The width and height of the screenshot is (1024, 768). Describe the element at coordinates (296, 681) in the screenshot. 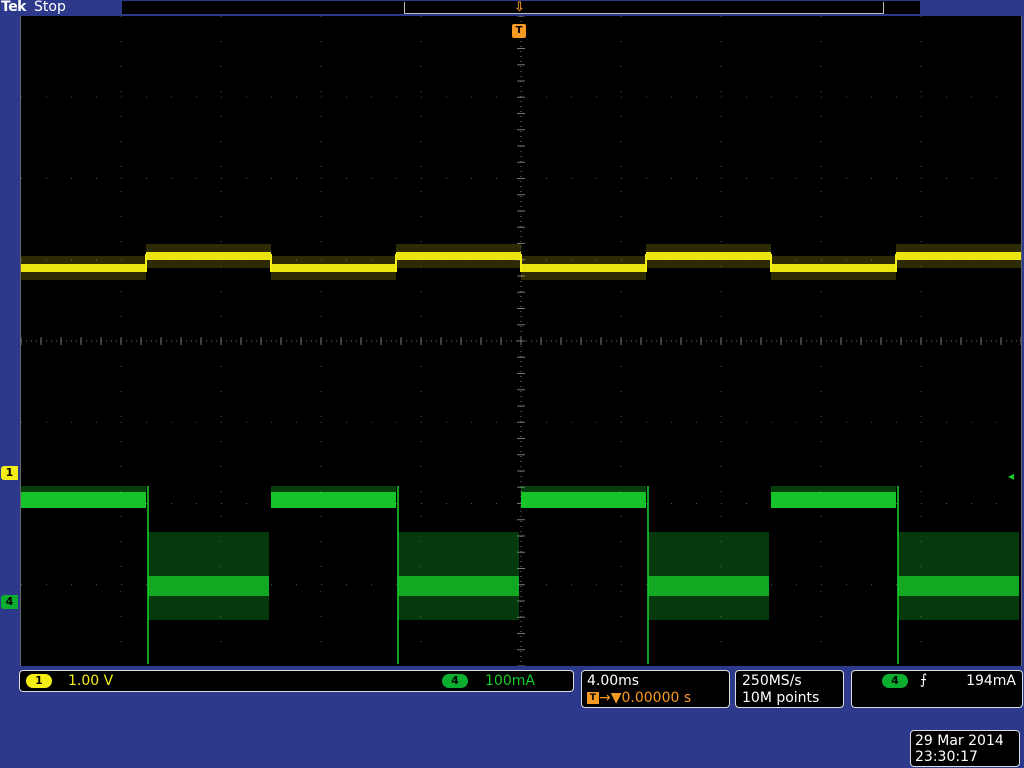

I see `channel-readout-panel: 1 1.00 V 4 100mA` at that location.